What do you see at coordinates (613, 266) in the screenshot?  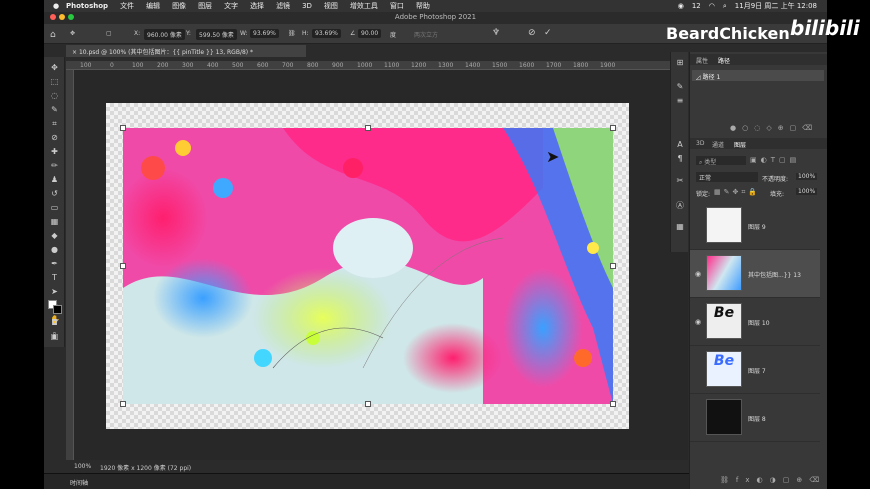 I see `transform-handle-right` at bounding box center [613, 266].